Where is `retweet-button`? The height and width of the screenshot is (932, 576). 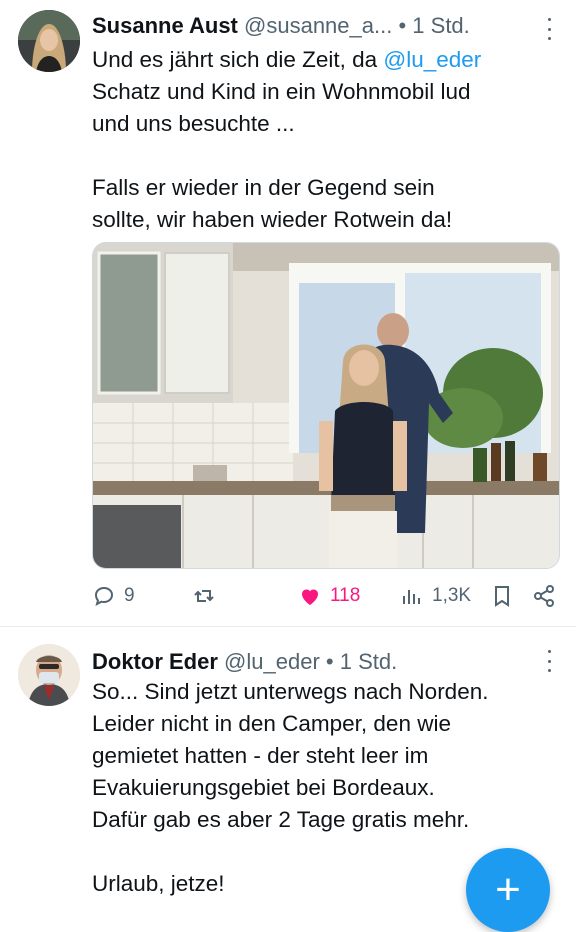
retweet-button is located at coordinates (208, 596).